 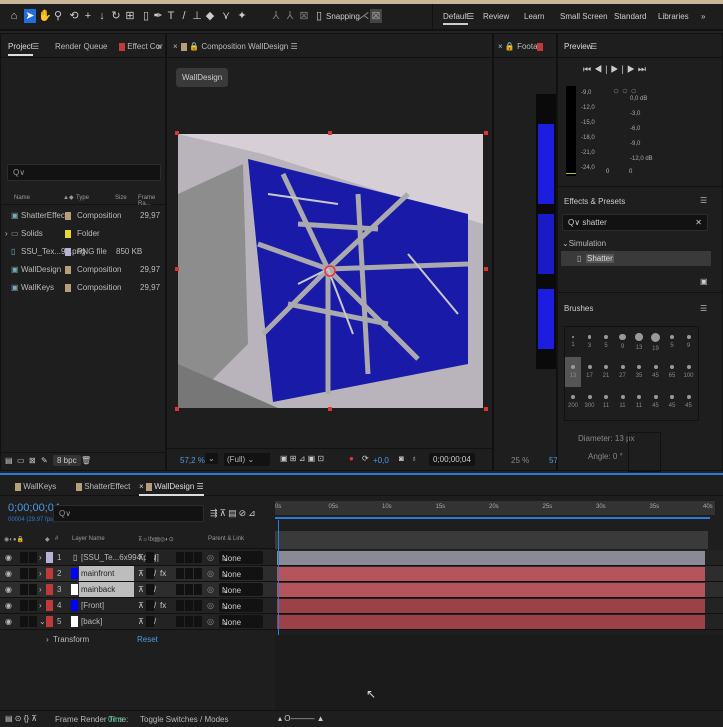 What do you see at coordinates (84, 172) in the screenshot?
I see `project-search-input: Q∨` at bounding box center [84, 172].